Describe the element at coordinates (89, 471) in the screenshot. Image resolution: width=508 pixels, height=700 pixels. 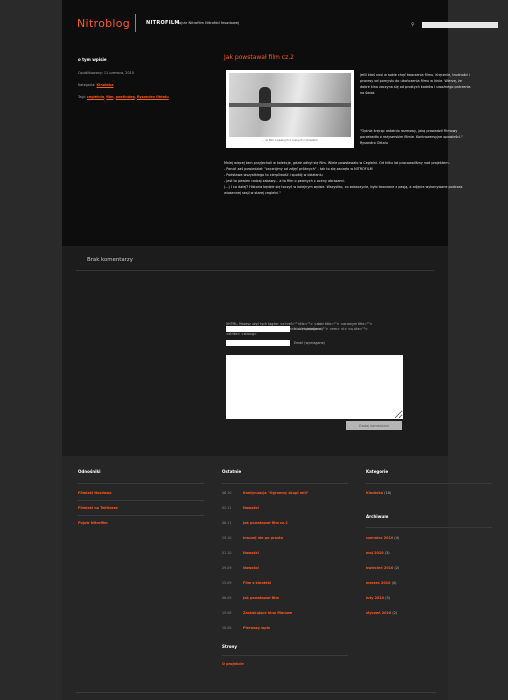
I see `friends-heading: Odnośniki` at that location.